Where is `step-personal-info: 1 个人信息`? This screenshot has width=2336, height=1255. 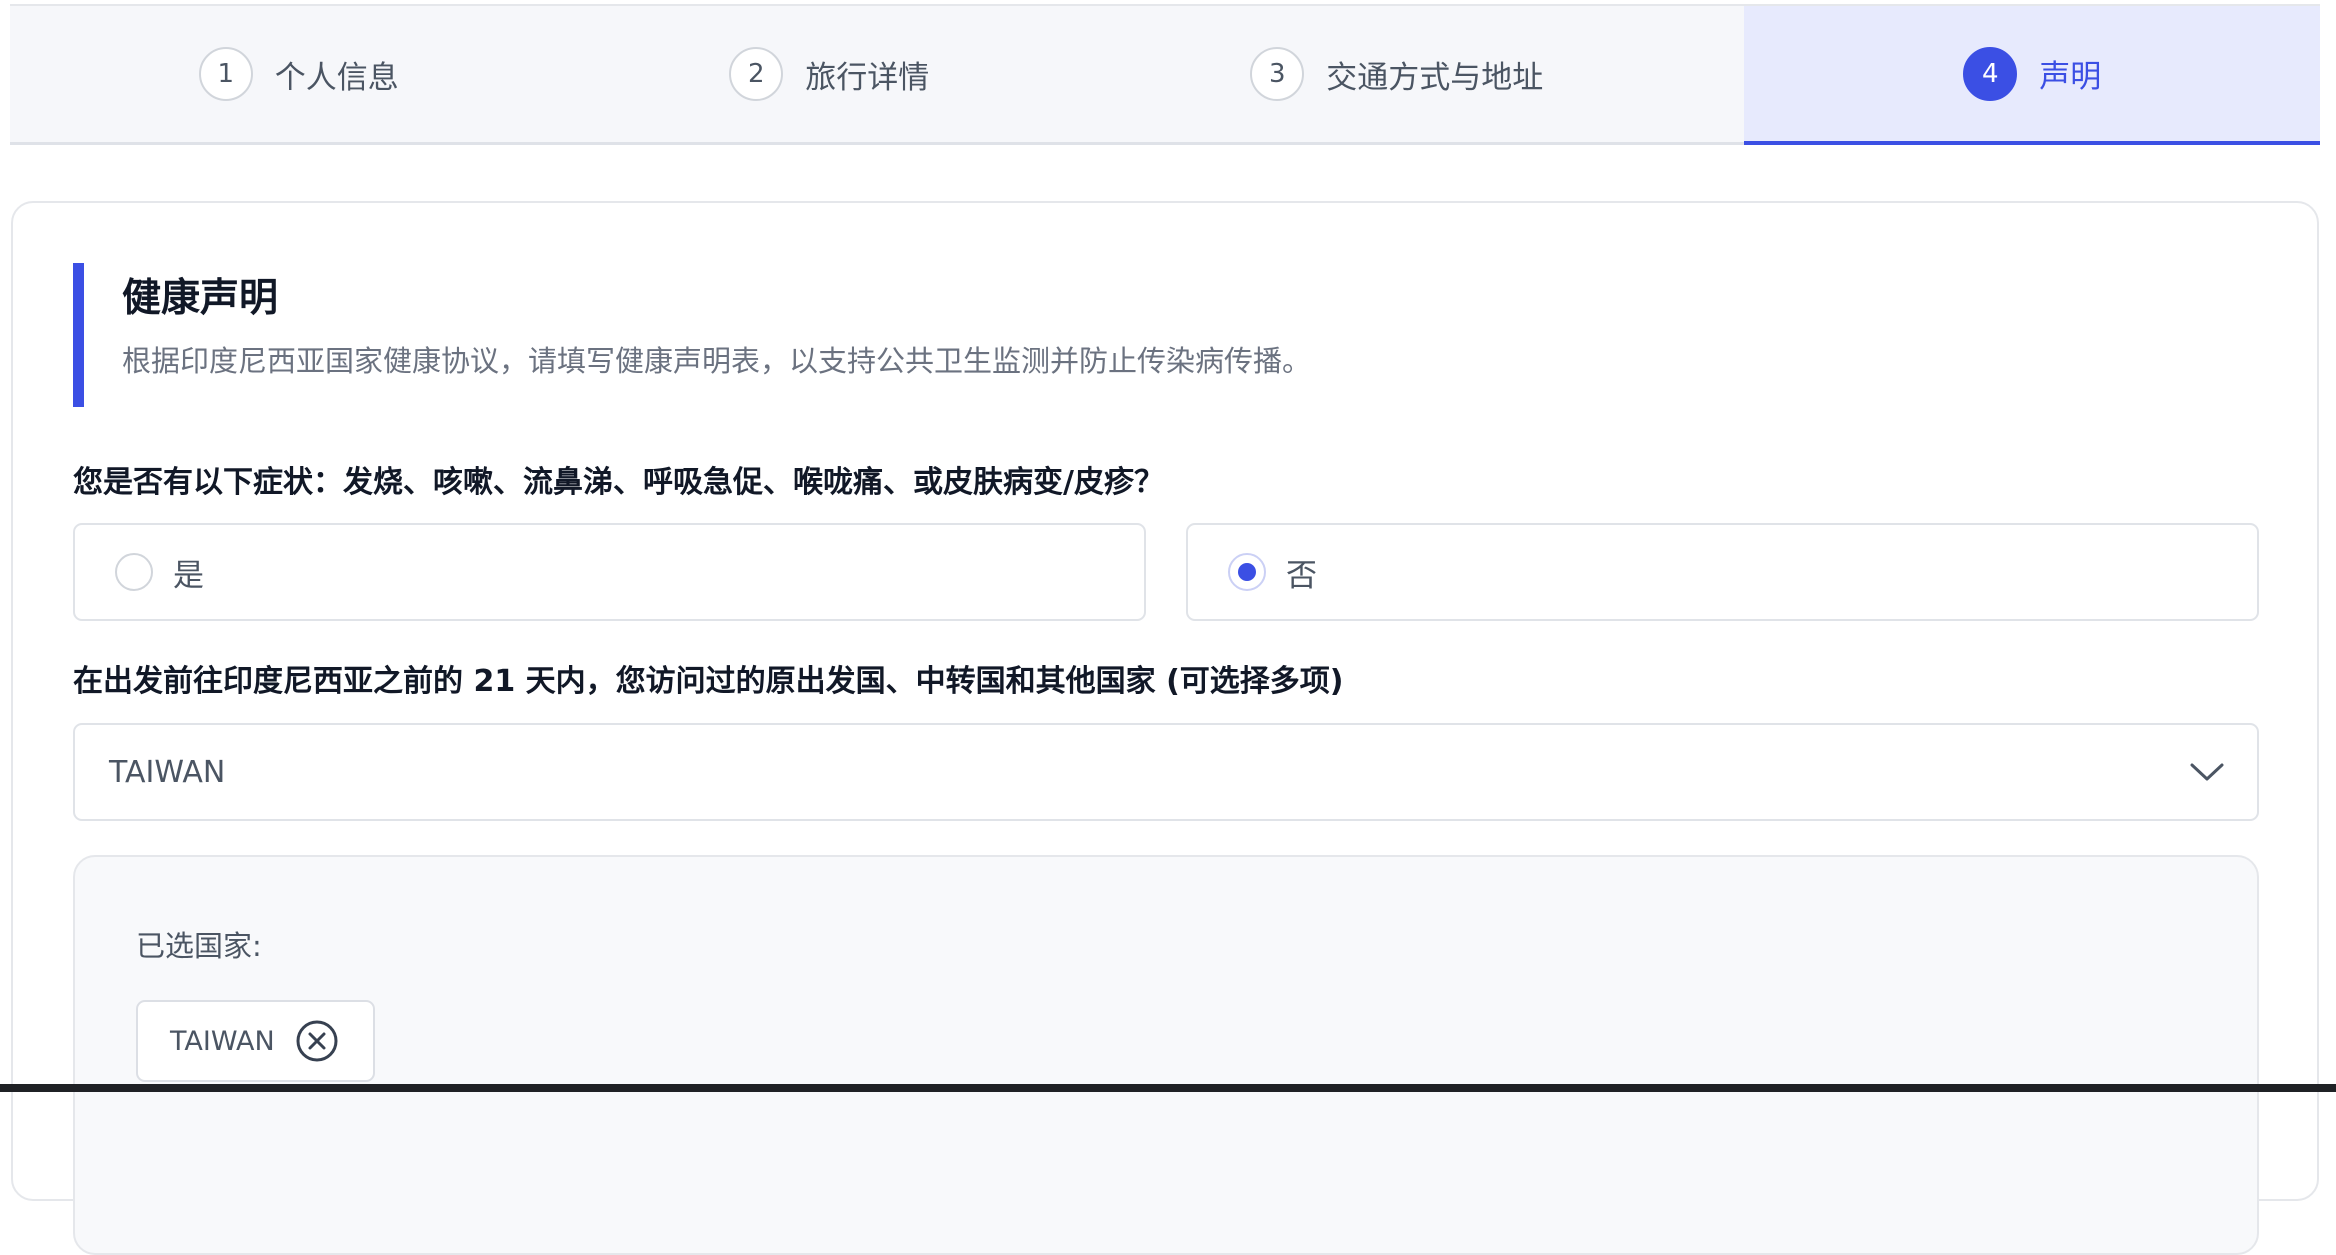
step-personal-info: 1 个人信息 is located at coordinates (299, 74).